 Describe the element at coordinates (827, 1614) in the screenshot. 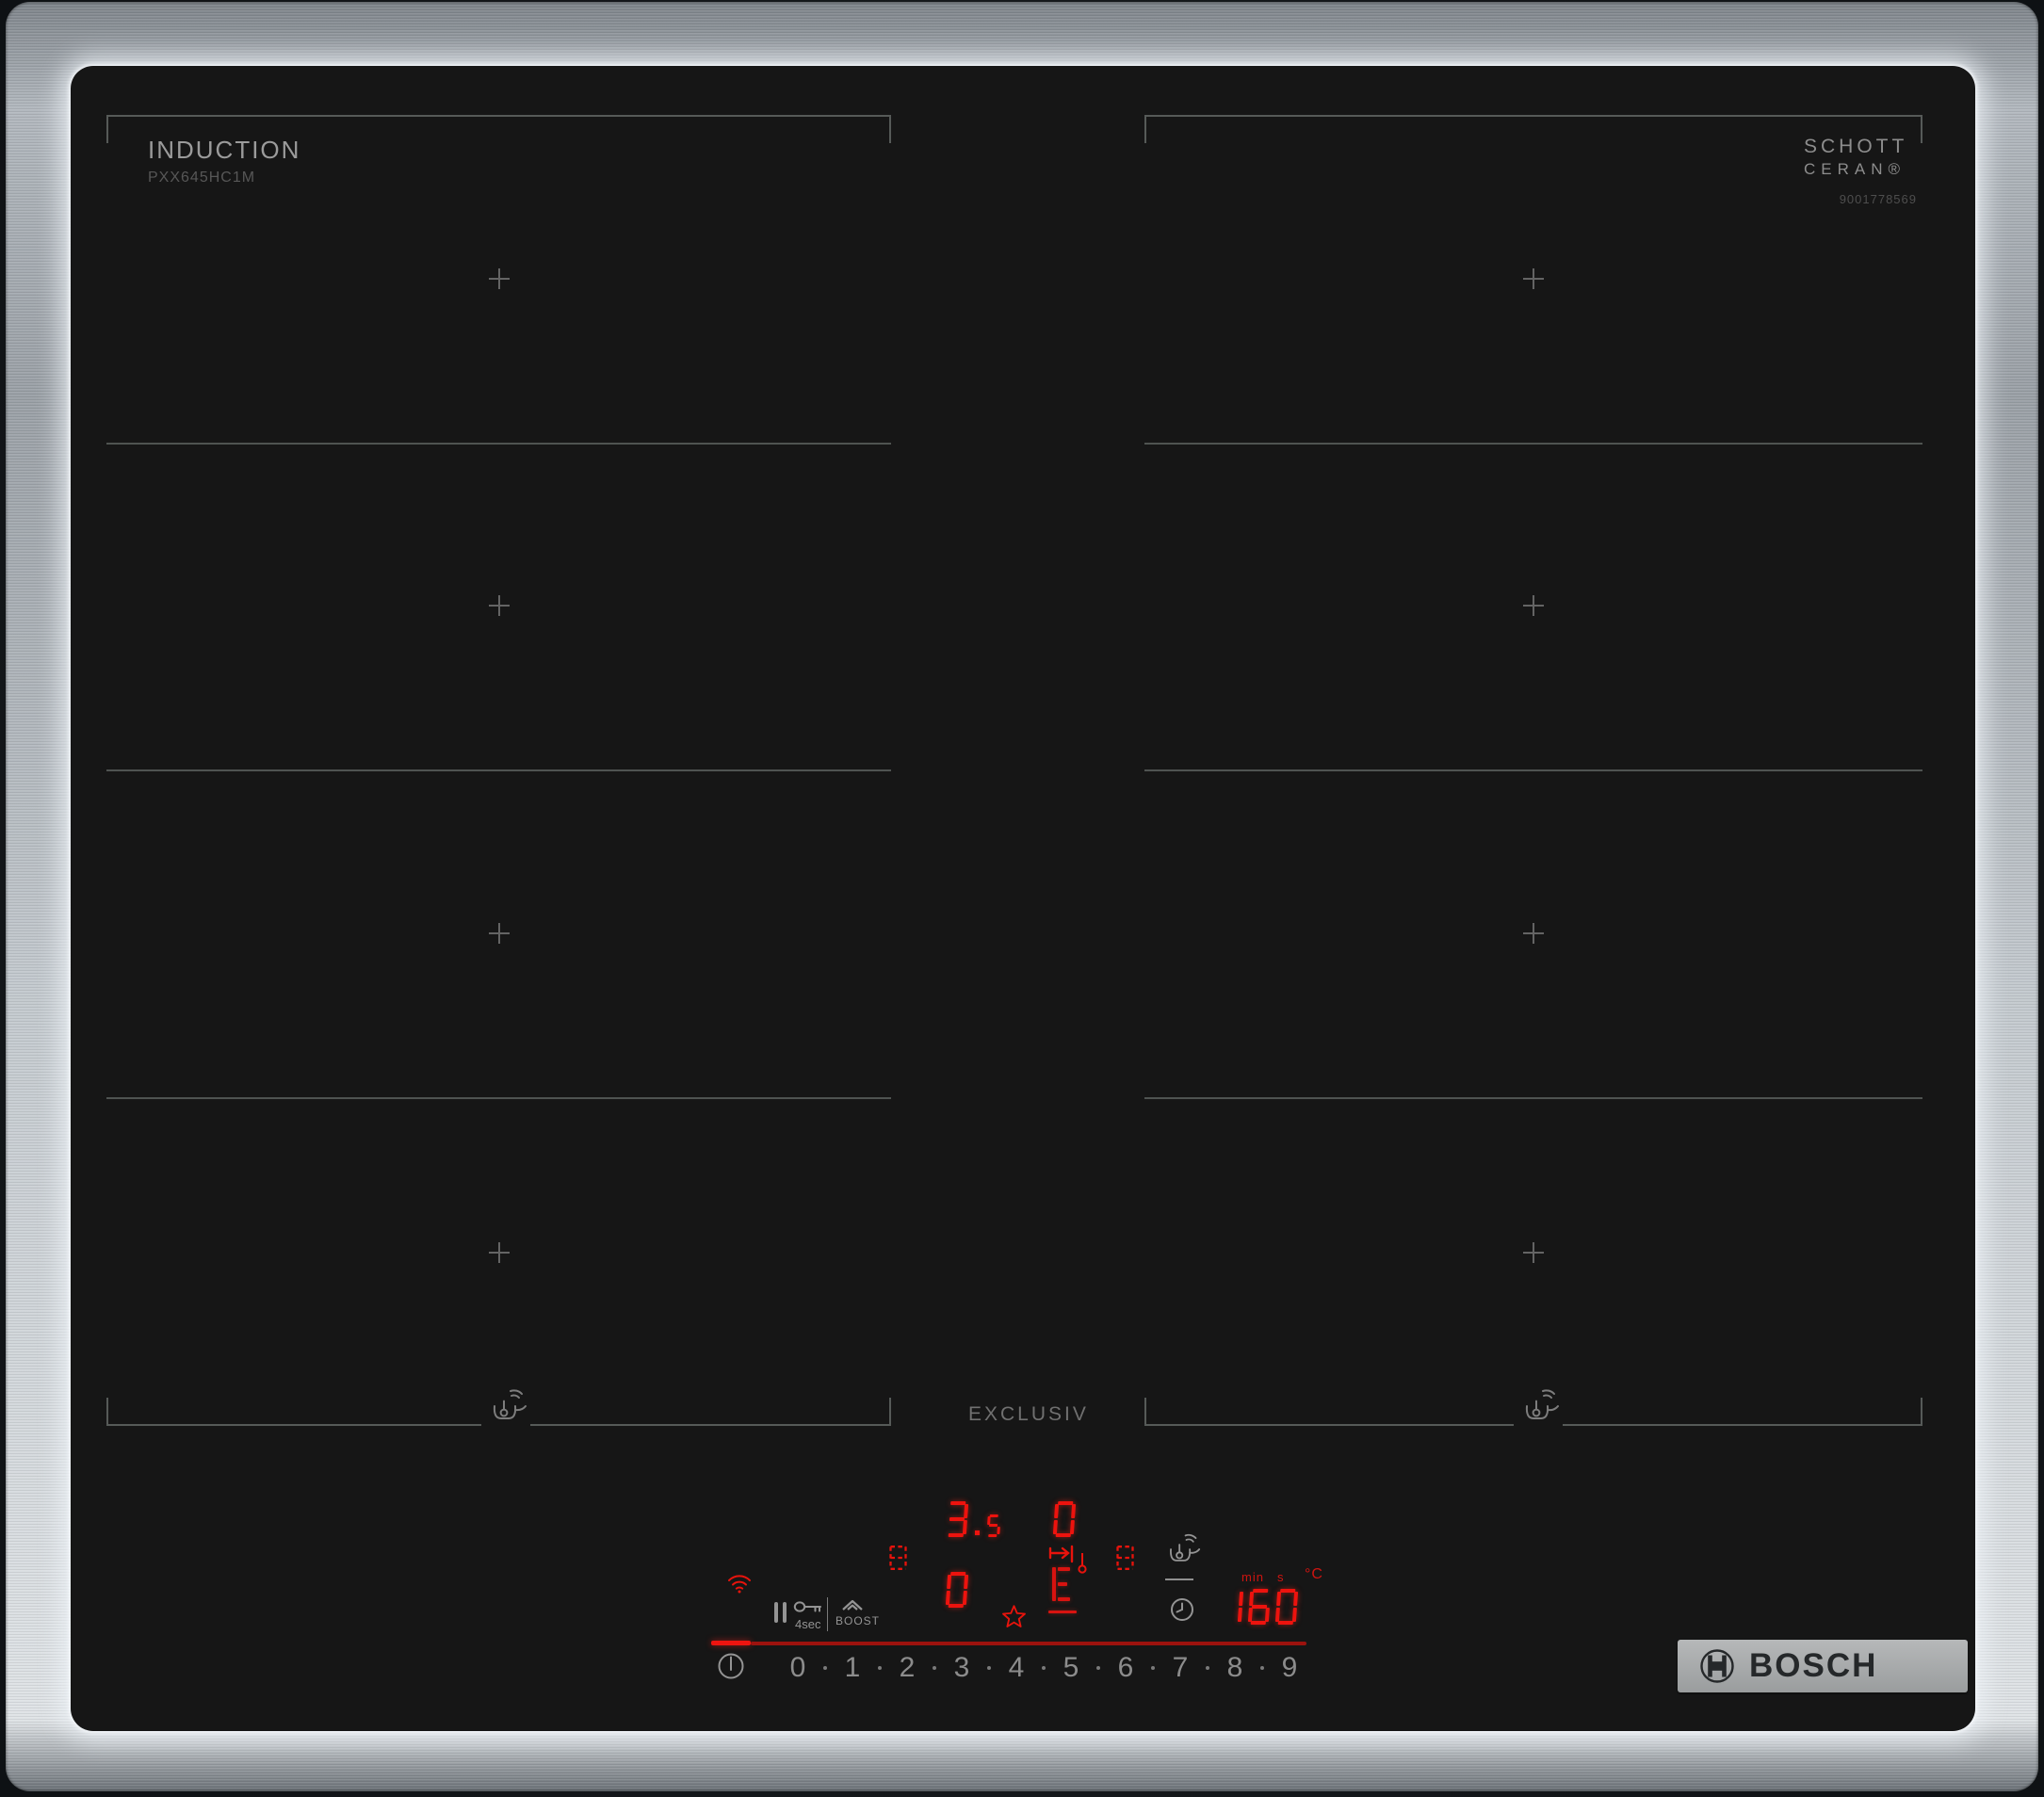

I see `control-divider` at that location.